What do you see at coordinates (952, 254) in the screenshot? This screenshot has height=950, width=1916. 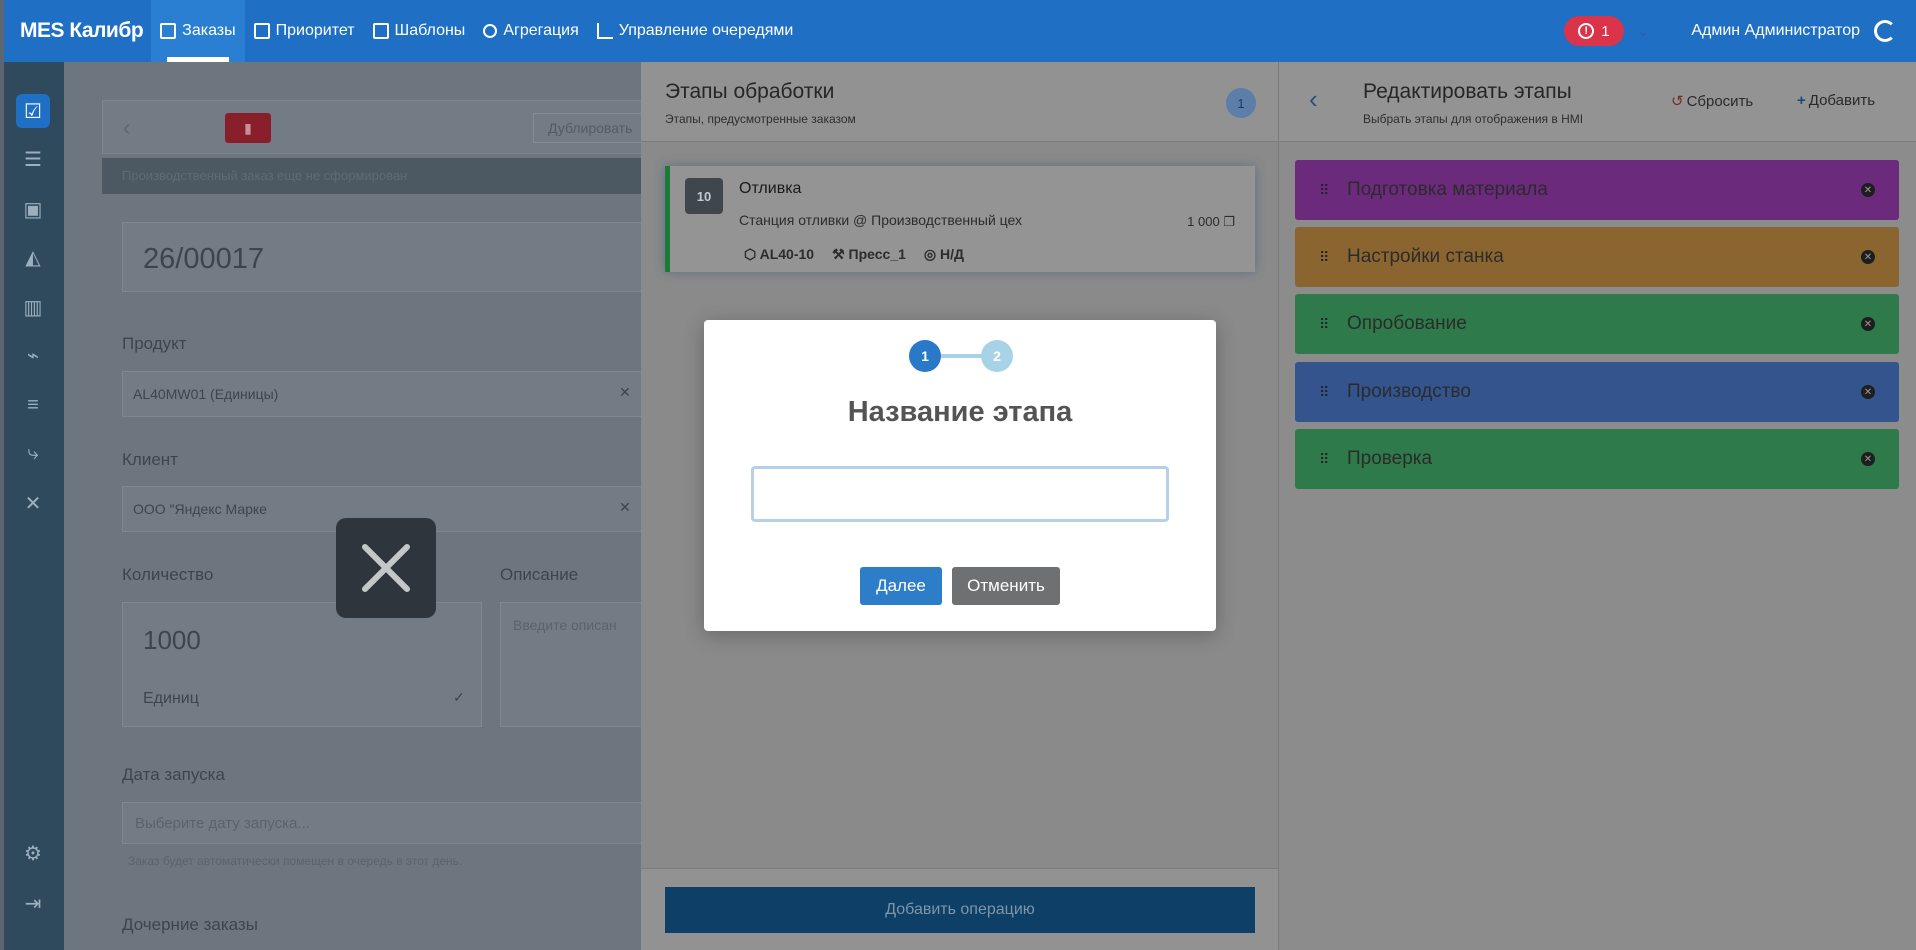 I see `tool-value: Н/Д` at bounding box center [952, 254].